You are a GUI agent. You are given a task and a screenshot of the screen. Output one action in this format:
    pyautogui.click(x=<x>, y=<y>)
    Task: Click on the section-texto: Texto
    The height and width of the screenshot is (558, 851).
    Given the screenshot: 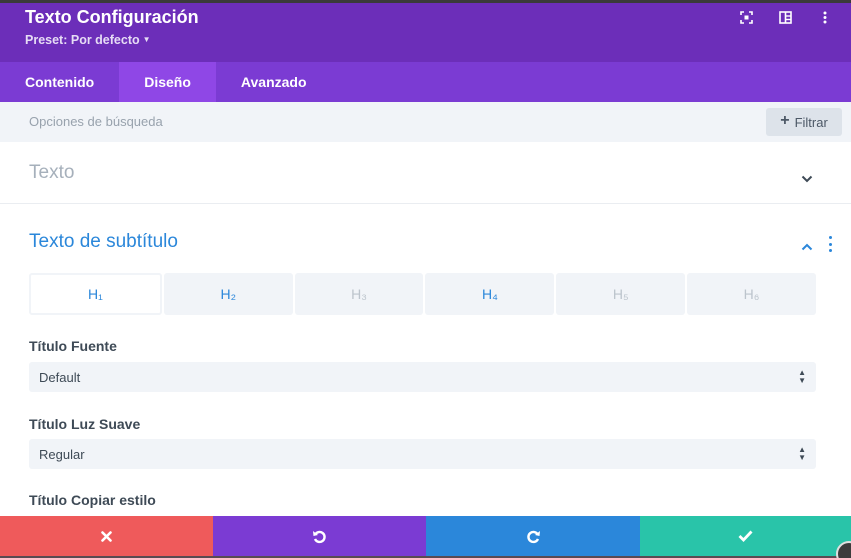 What is the action you would take?
    pyautogui.click(x=425, y=173)
    